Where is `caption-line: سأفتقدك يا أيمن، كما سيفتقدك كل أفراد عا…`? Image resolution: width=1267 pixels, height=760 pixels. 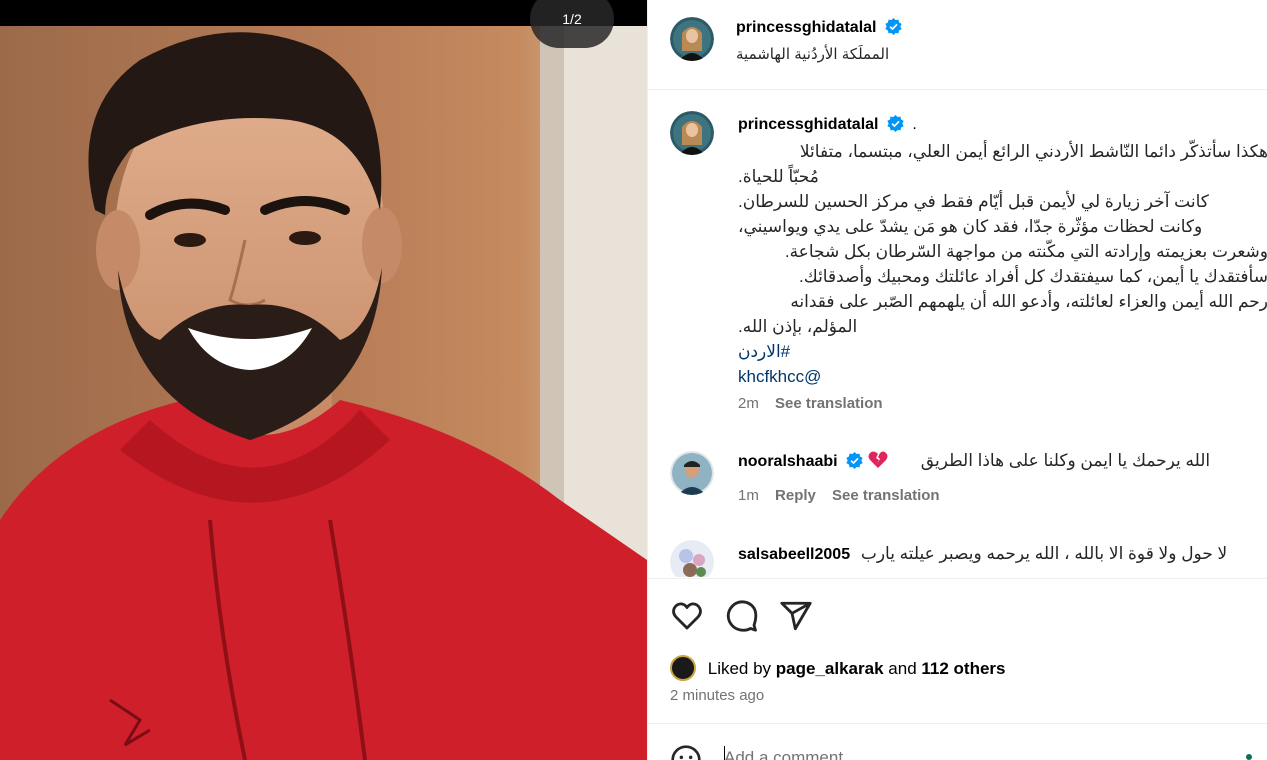 caption-line: سأفتقدك يا أيمن، كما سيفتقدك كل أفراد عا… is located at coordinates (1033, 276).